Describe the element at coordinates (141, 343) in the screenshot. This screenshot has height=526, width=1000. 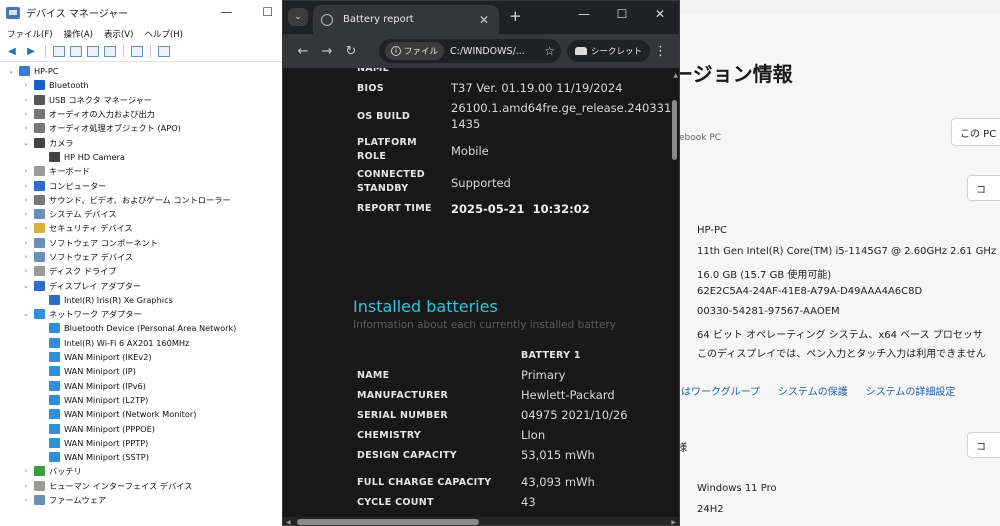
I see `tree-item: Intel(R) Wi-Fi 6 AX201 160MHz` at that location.